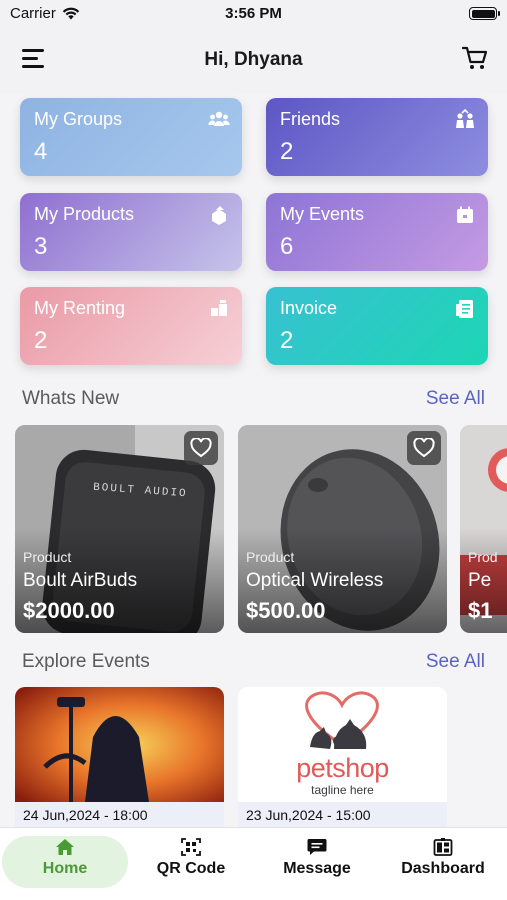 This screenshot has width=507, height=900. I want to click on tab-dashboard: Dashboard, so click(443, 862).